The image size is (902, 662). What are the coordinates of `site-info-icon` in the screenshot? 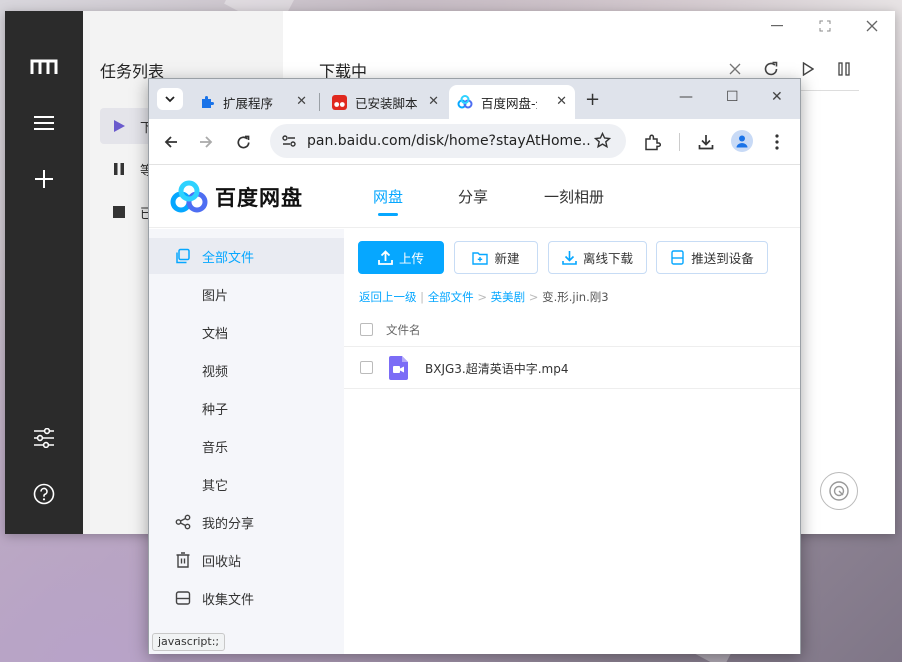 It's located at (289, 143).